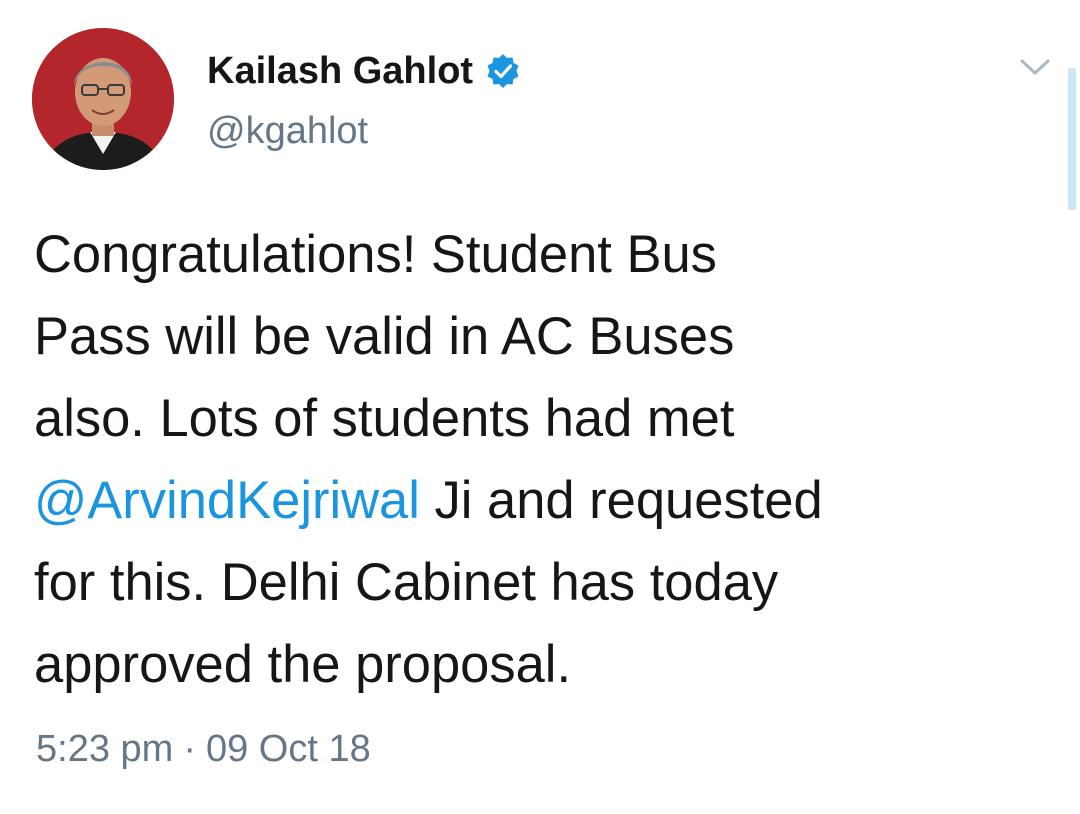 Image resolution: width=1080 pixels, height=814 pixels. I want to click on tweet-line: @ArvindKejriwal Ji and requested, so click(534, 501).